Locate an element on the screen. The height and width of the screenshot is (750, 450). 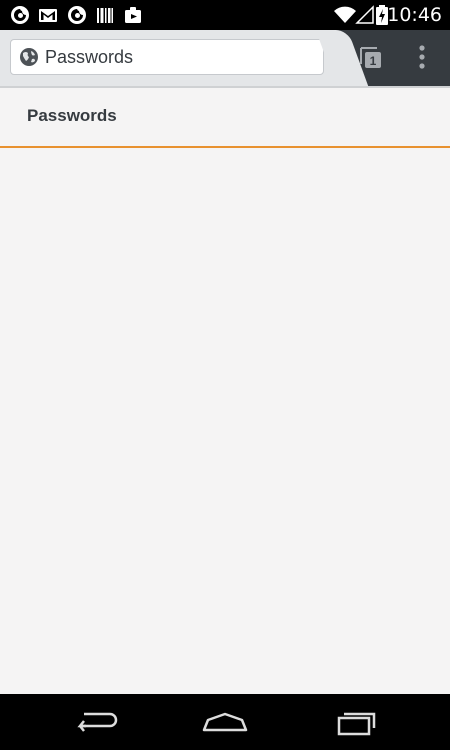
home-icon is located at coordinates (225, 722).